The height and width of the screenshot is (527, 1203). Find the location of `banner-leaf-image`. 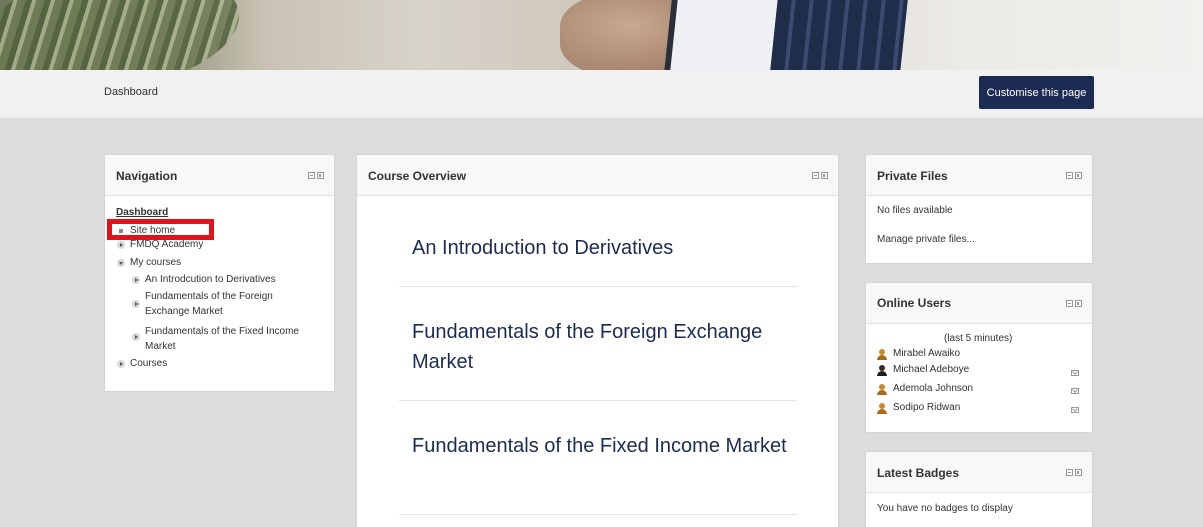

banner-leaf-image is located at coordinates (124, 35).